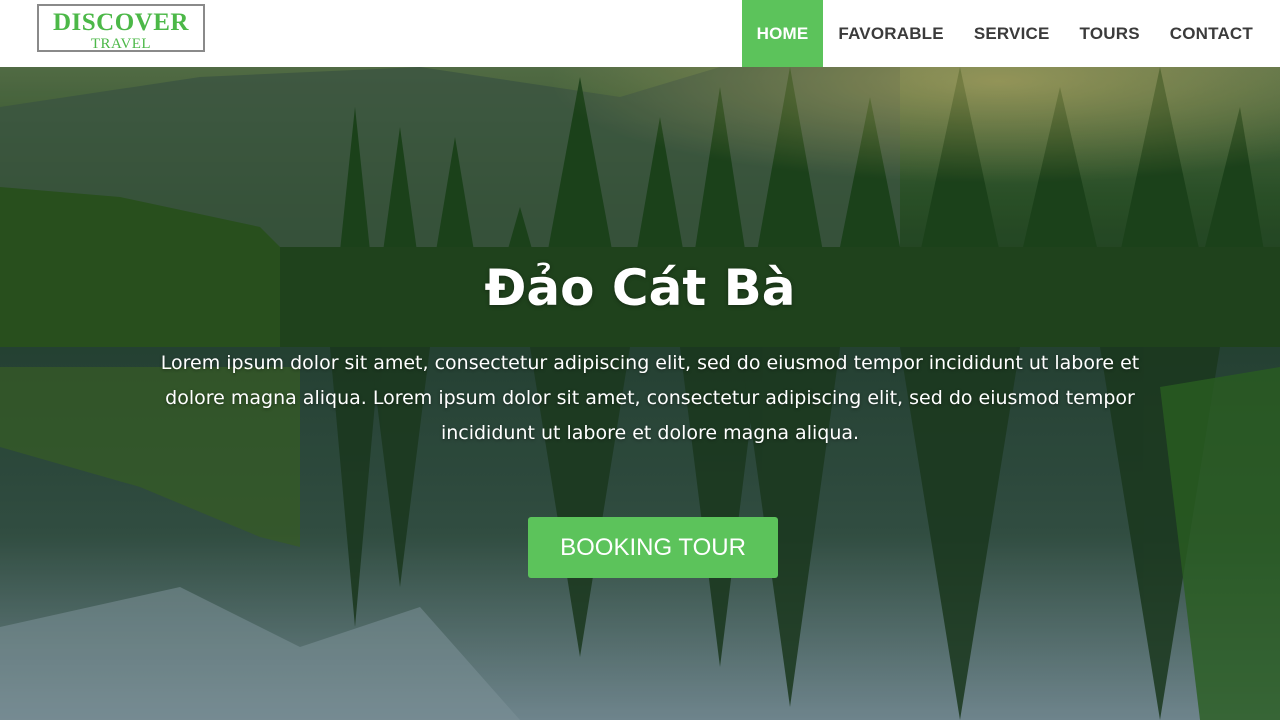  I want to click on logo: DISCOVER TRAVEL, so click(121, 28).